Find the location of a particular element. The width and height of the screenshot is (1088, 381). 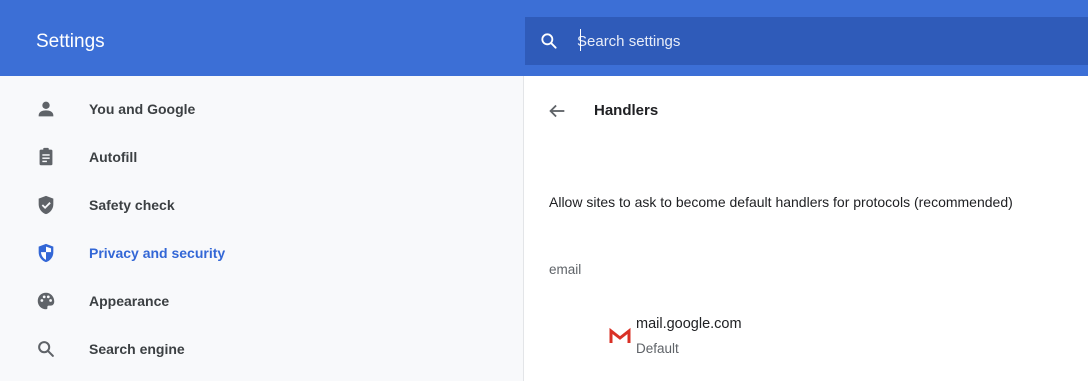

handler-site: mail.google.com is located at coordinates (689, 324).